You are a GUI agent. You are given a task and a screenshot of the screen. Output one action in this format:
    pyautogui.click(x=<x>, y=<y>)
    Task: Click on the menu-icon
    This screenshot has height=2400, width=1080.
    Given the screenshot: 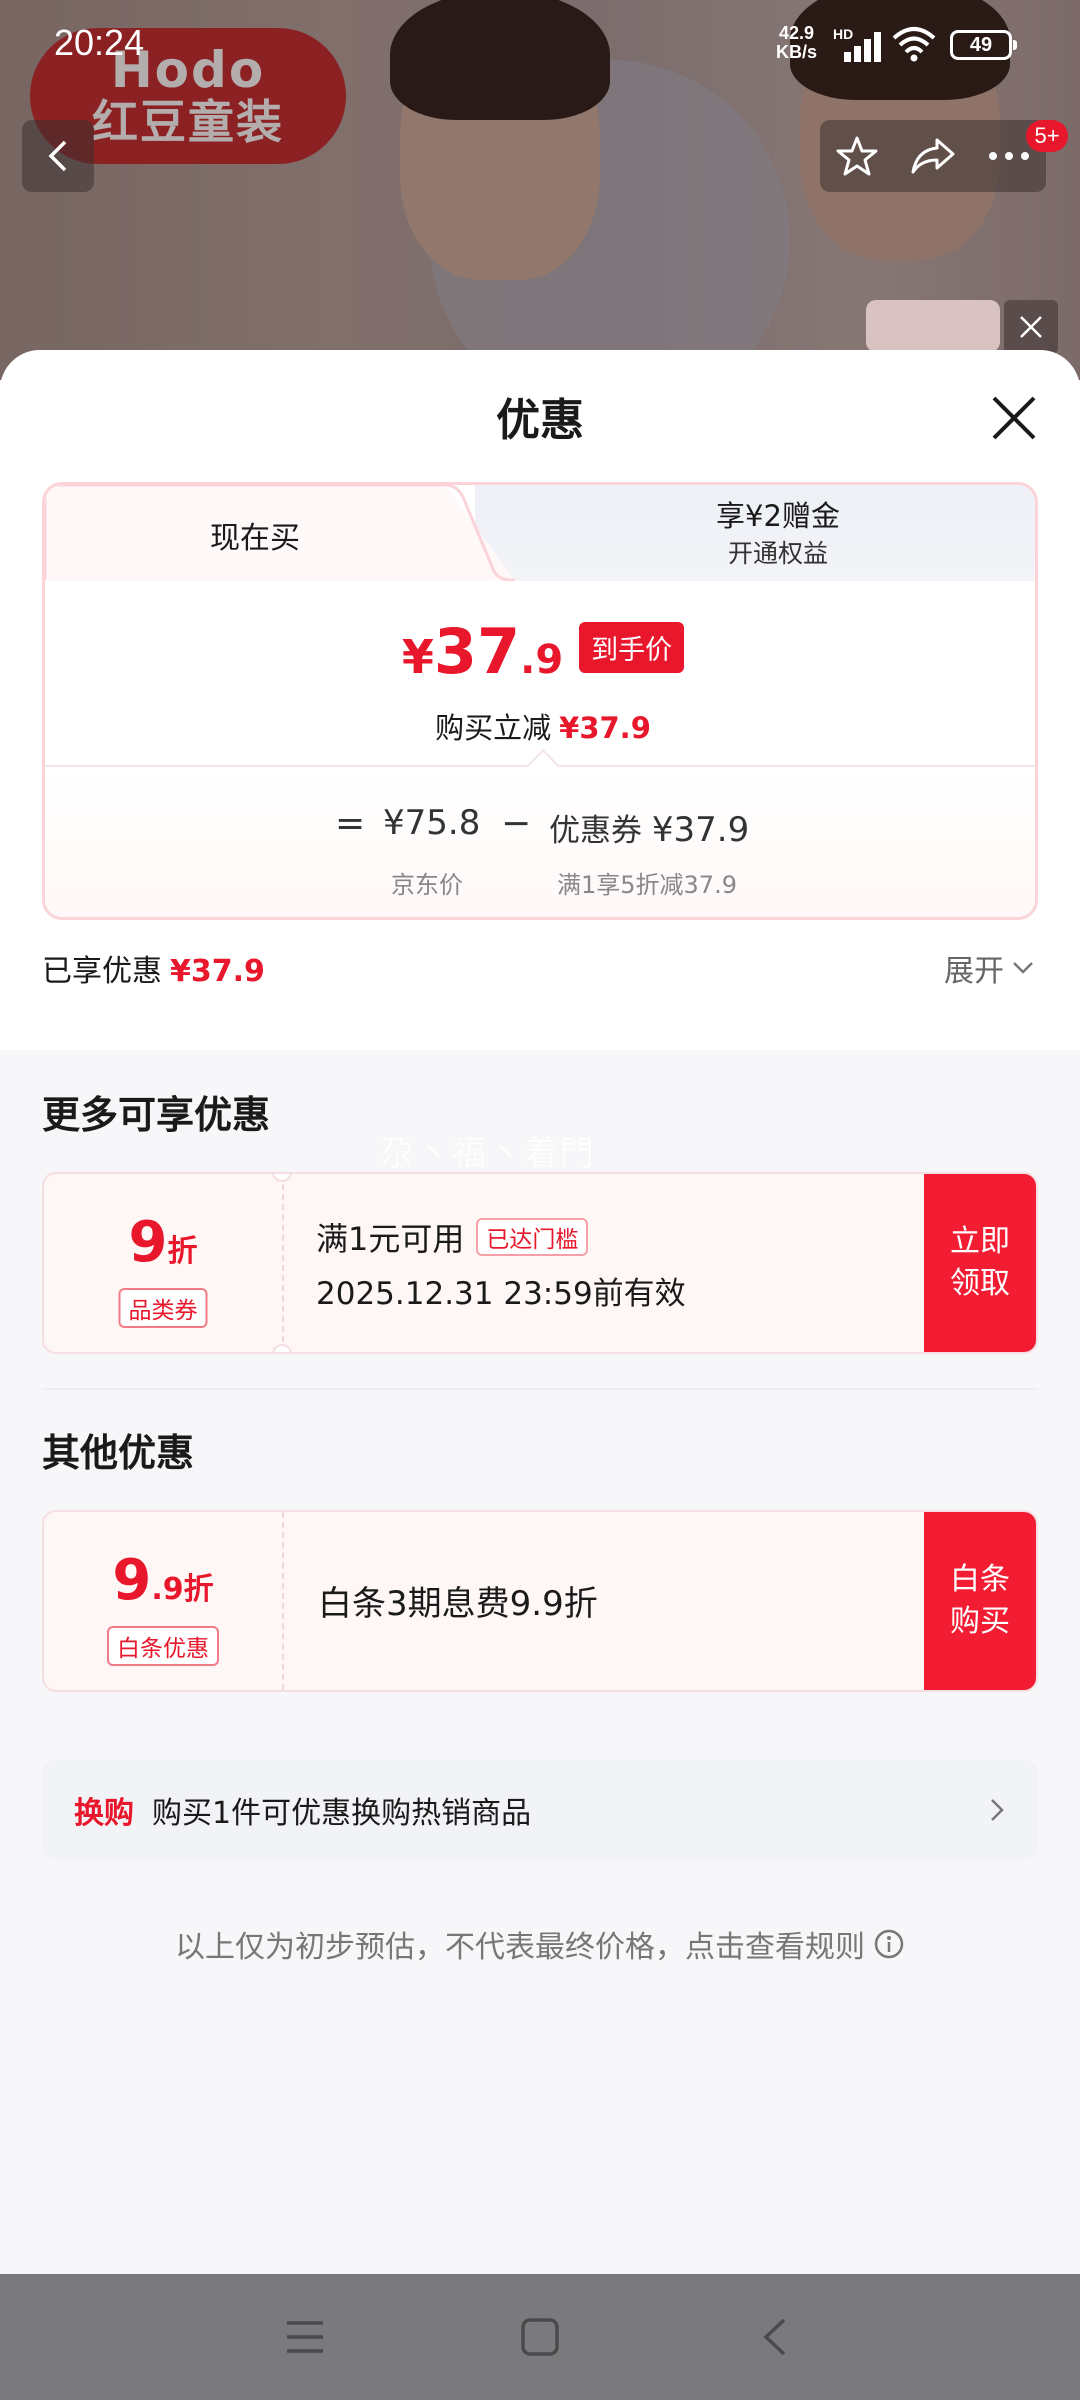 What is the action you would take?
    pyautogui.click(x=305, y=2337)
    